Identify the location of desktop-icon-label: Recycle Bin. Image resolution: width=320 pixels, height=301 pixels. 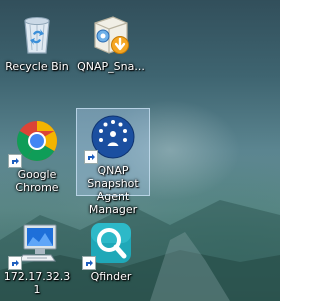
(37, 66).